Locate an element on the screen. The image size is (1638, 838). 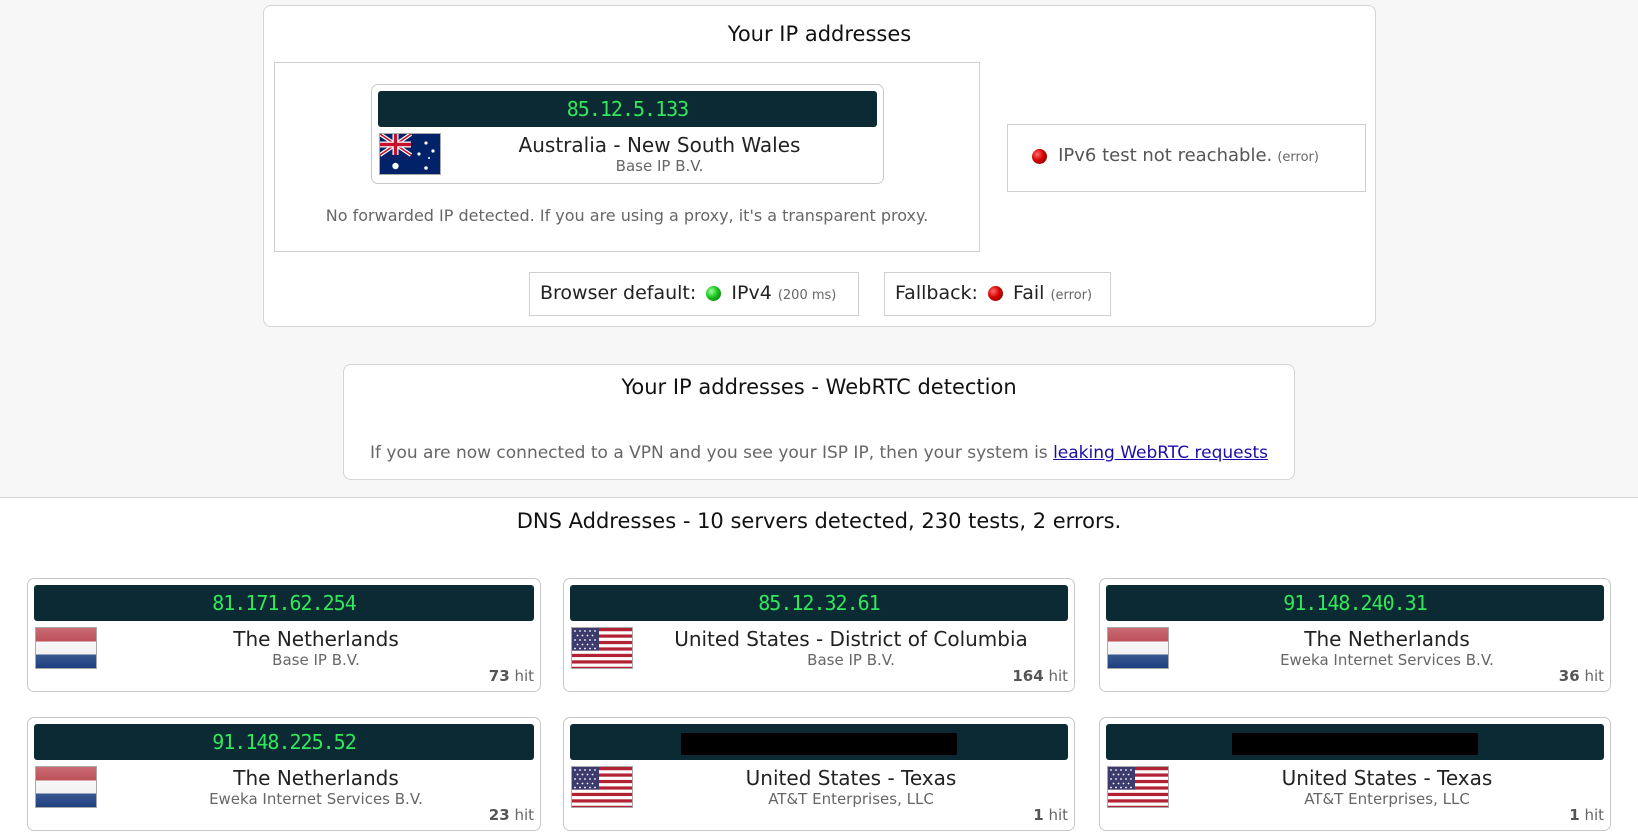
dns-hit-count: 164 hit is located at coordinates (1040, 676).